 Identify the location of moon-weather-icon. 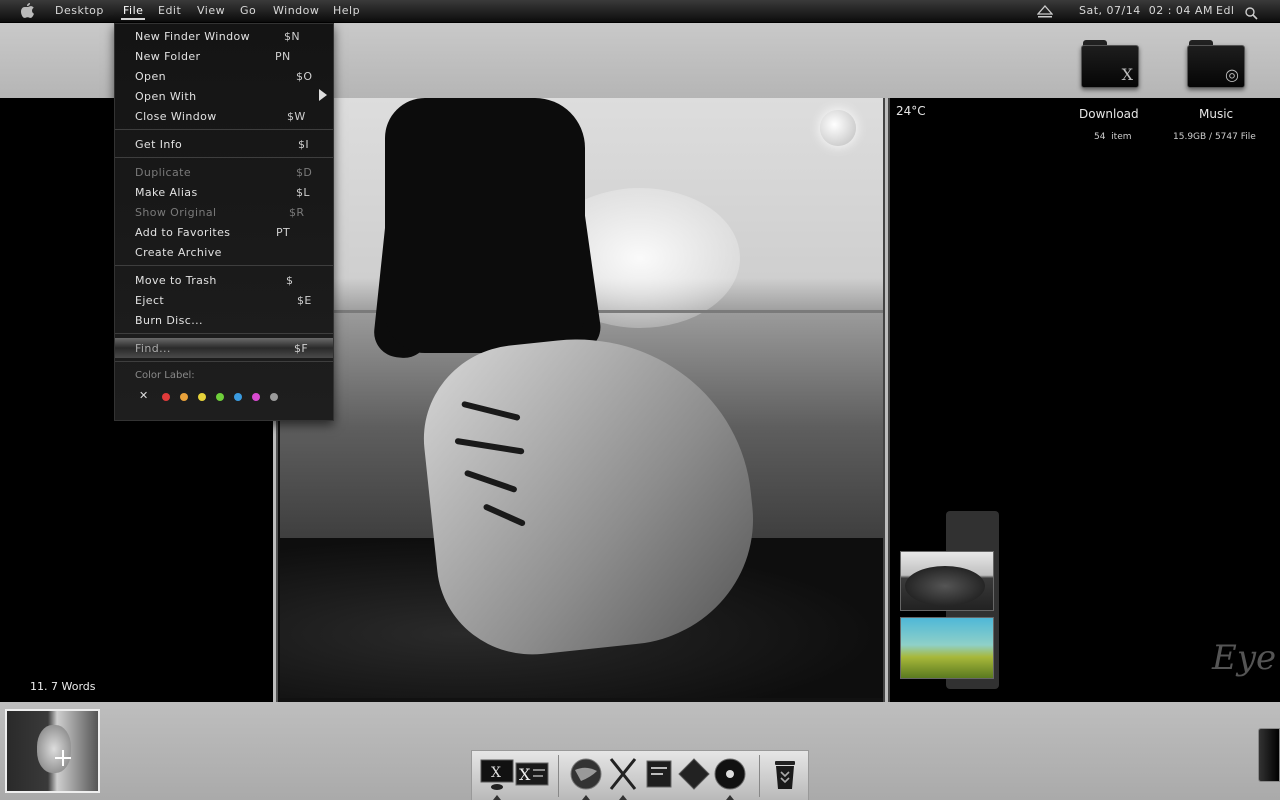
(838, 128).